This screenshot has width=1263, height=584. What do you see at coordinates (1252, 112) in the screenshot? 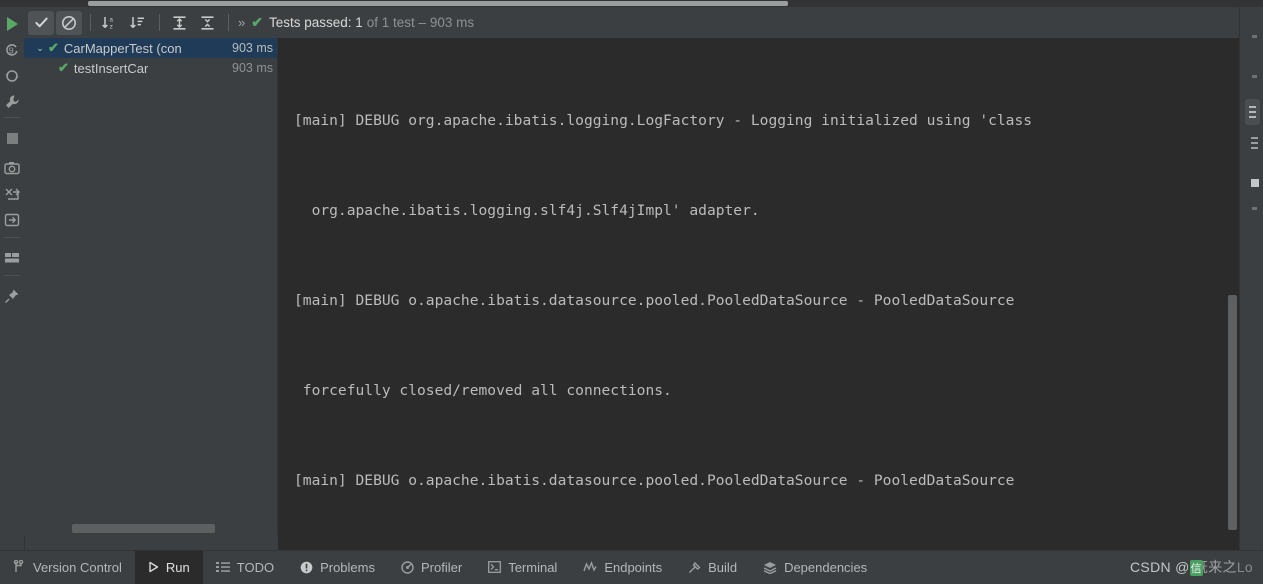
I see `stripe-notifications-button` at bounding box center [1252, 112].